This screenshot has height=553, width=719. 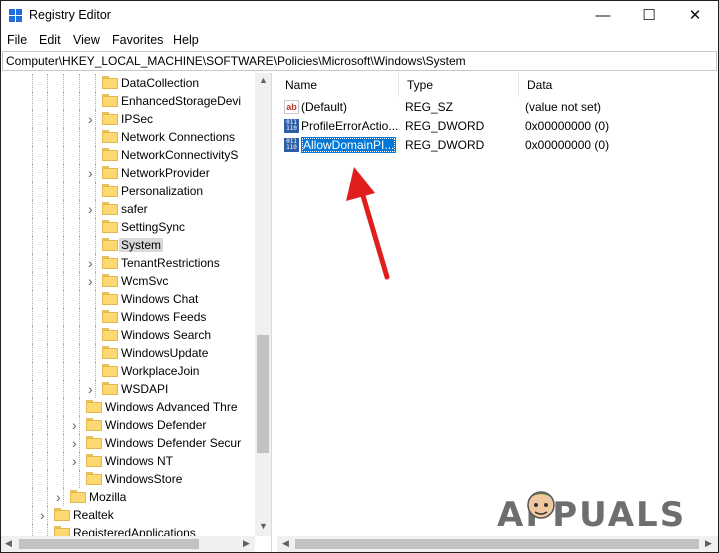 What do you see at coordinates (128, 209) in the screenshot?
I see `tree-item: › safer` at bounding box center [128, 209].